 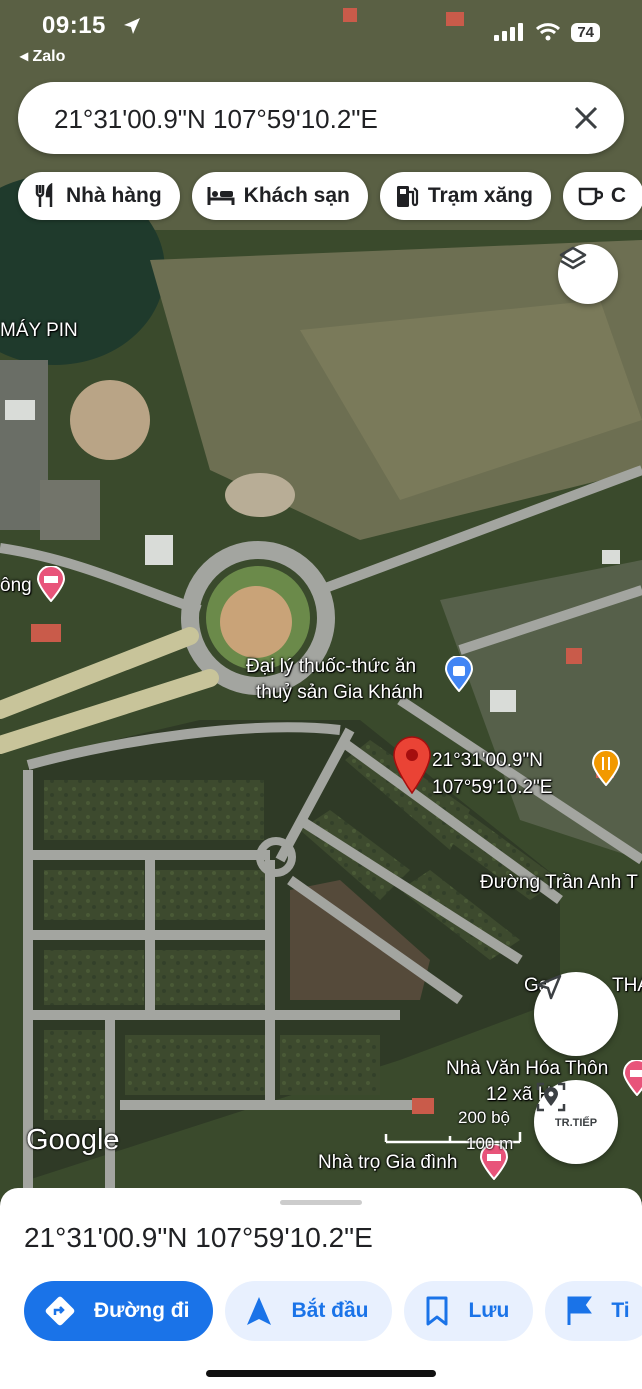 I want to click on my-location-button, so click(x=576, y=1014).